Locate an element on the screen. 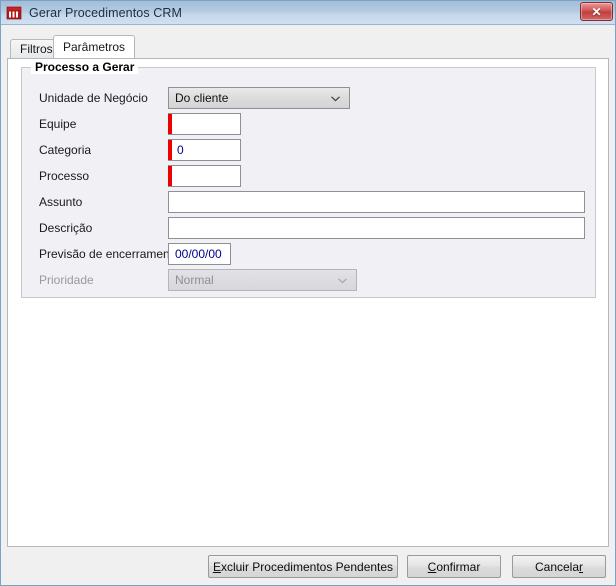 The width and height of the screenshot is (616, 586). combo-prioridade: Normal is located at coordinates (262, 280).